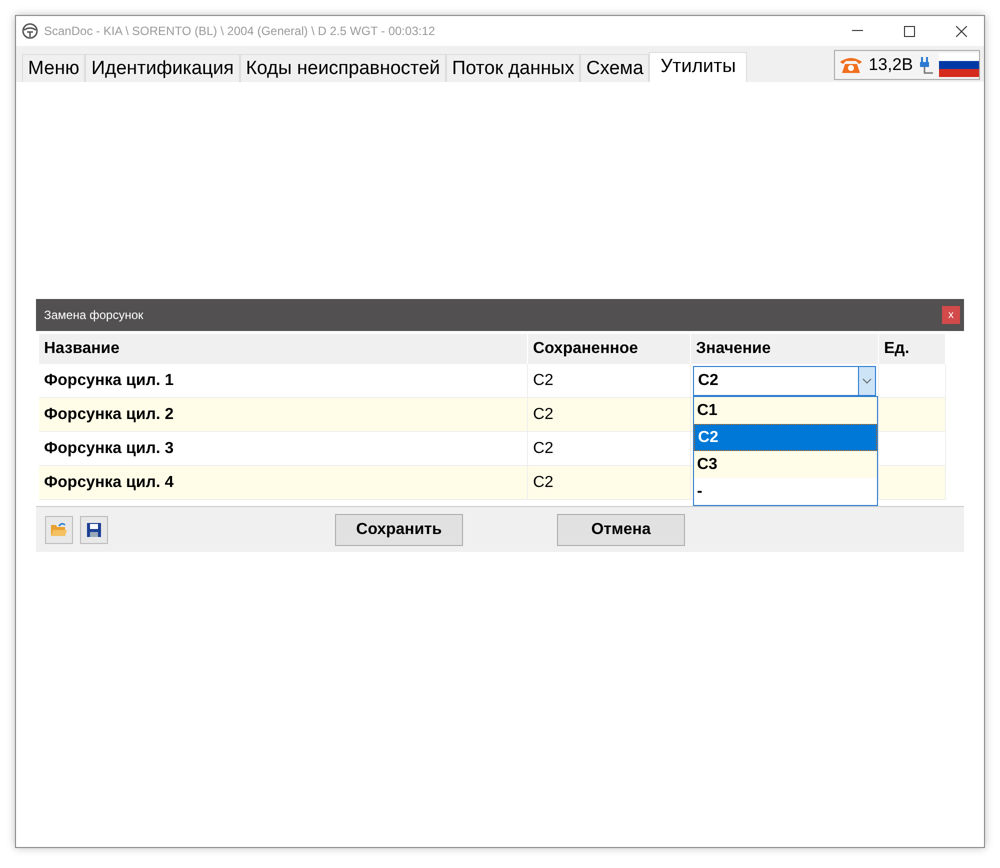 The width and height of the screenshot is (1000, 868). What do you see at coordinates (866, 380) in the screenshot?
I see `chevron-icon` at bounding box center [866, 380].